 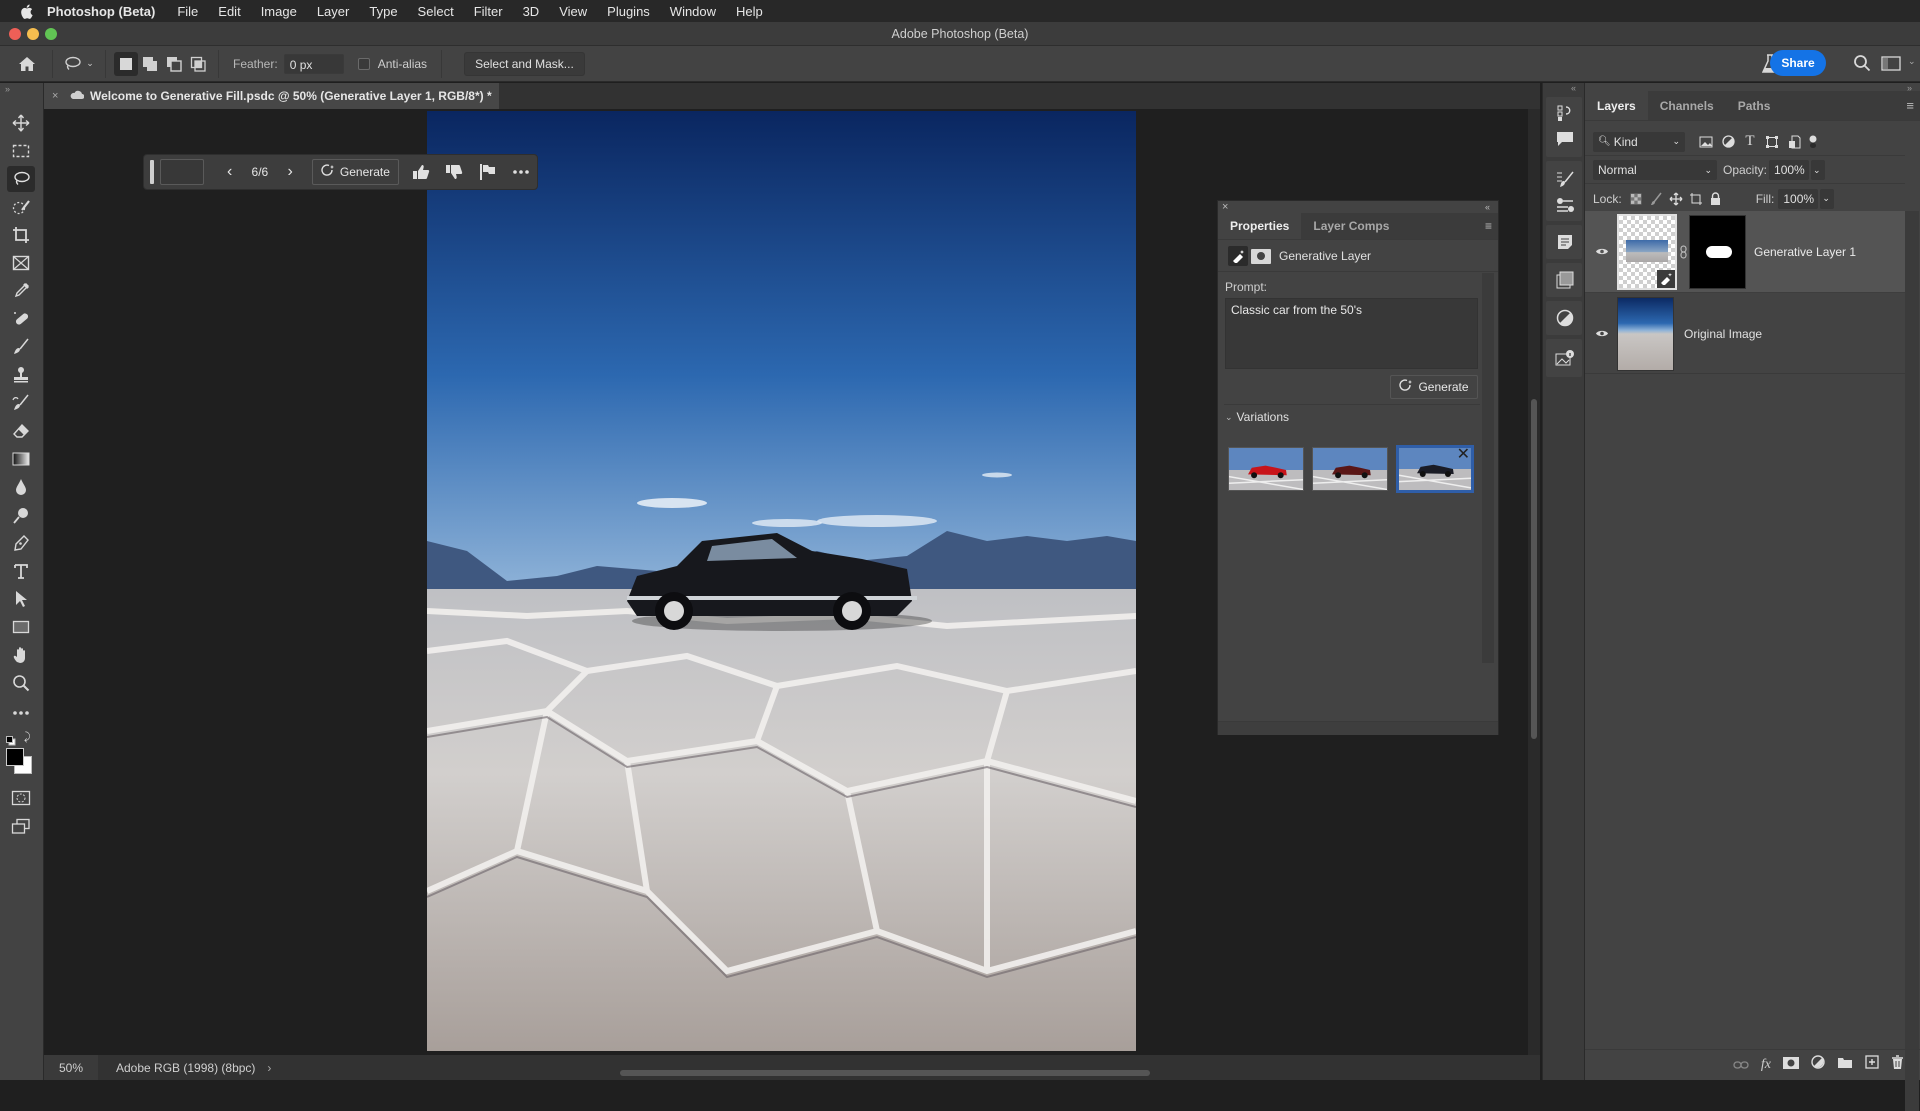 What do you see at coordinates (1872, 1064) in the screenshot?
I see `new-layer-icon` at bounding box center [1872, 1064].